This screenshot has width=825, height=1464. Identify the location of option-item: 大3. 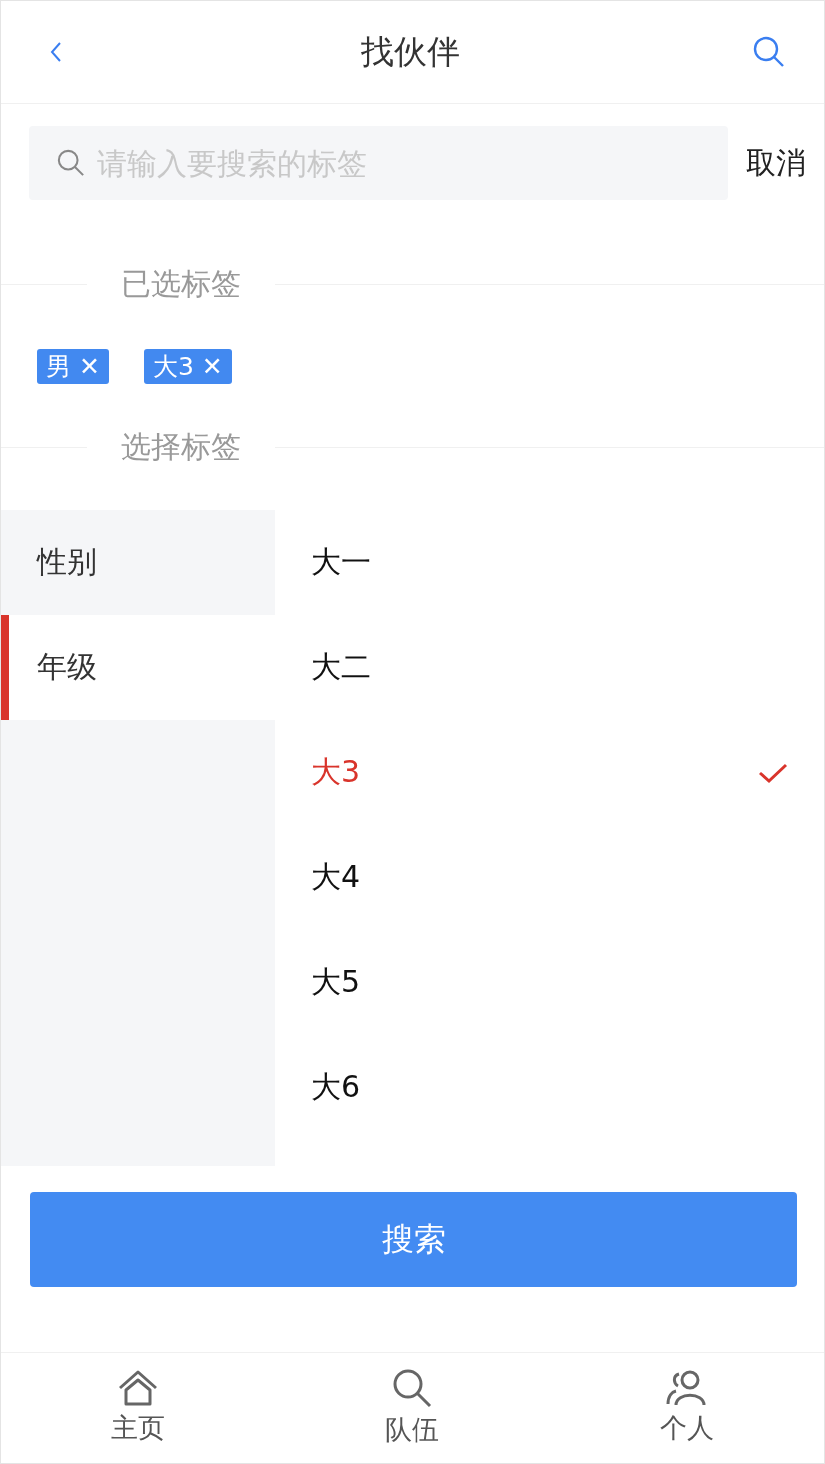
(549, 772).